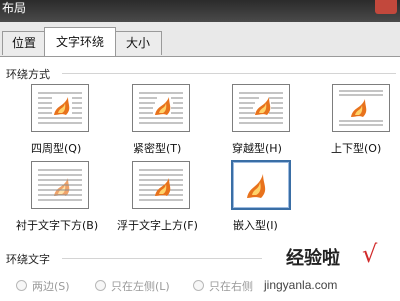  I want to click on wrap-in-front-icon, so click(161, 185).